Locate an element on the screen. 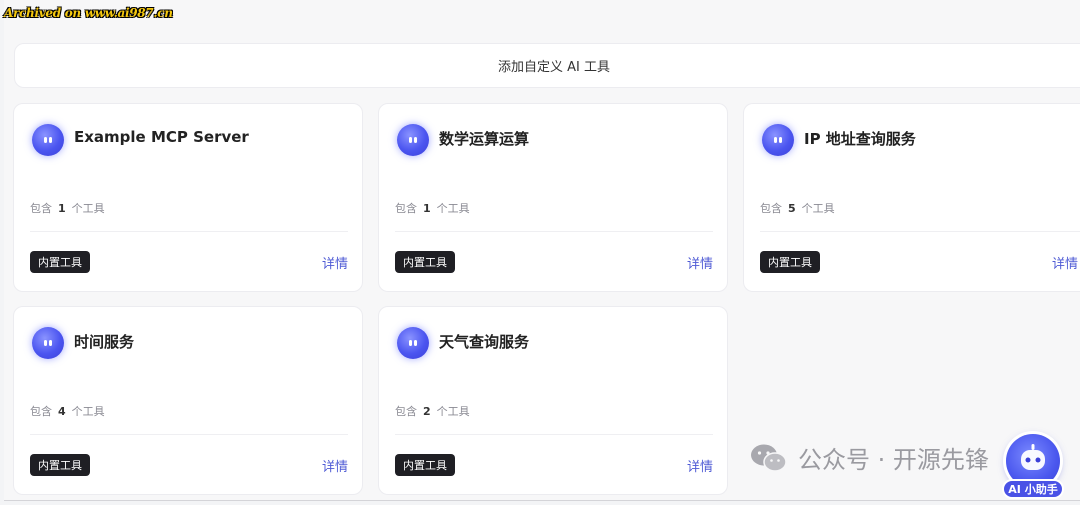 Image resolution: width=1080 pixels, height=505 pixels. tool-card-title: Example MCP Server is located at coordinates (161, 137).